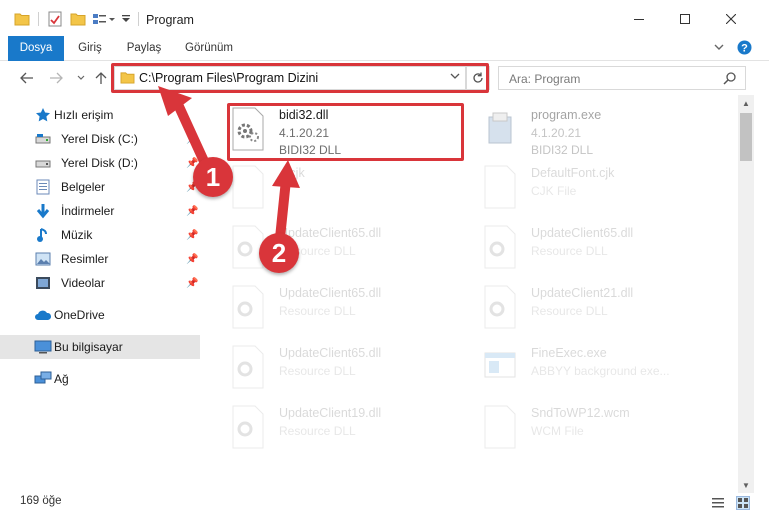 The height and width of the screenshot is (531, 769). I want to click on close-button, so click(731, 19).